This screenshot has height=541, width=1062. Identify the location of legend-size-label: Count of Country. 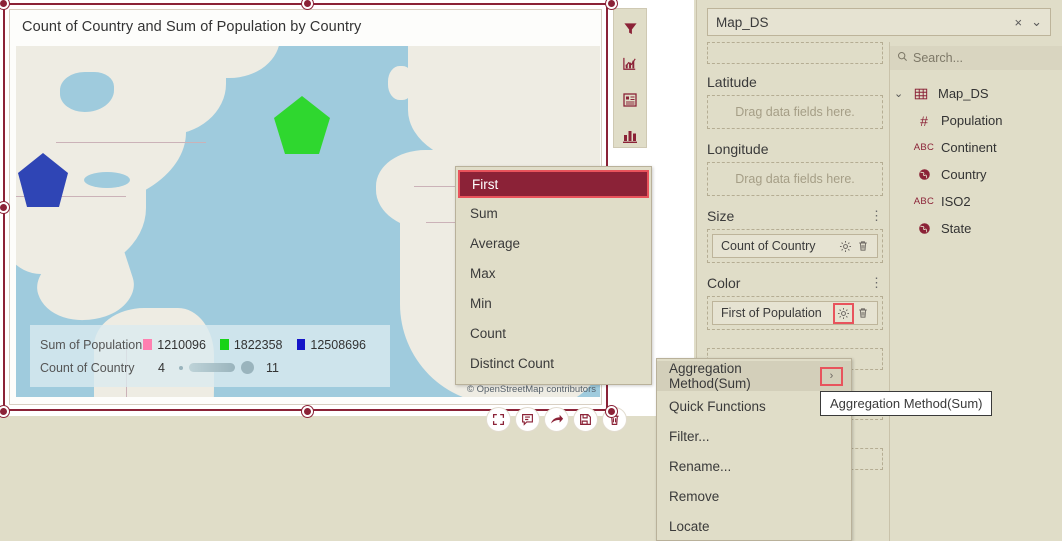
(87, 367).